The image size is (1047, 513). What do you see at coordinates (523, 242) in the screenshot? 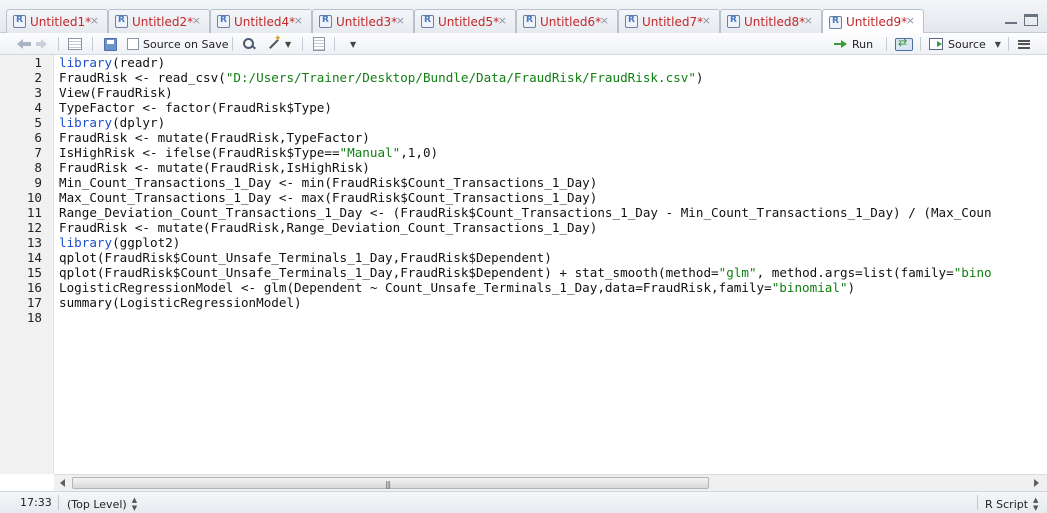
I see `code-line: 13 library(ggplot2)` at bounding box center [523, 242].